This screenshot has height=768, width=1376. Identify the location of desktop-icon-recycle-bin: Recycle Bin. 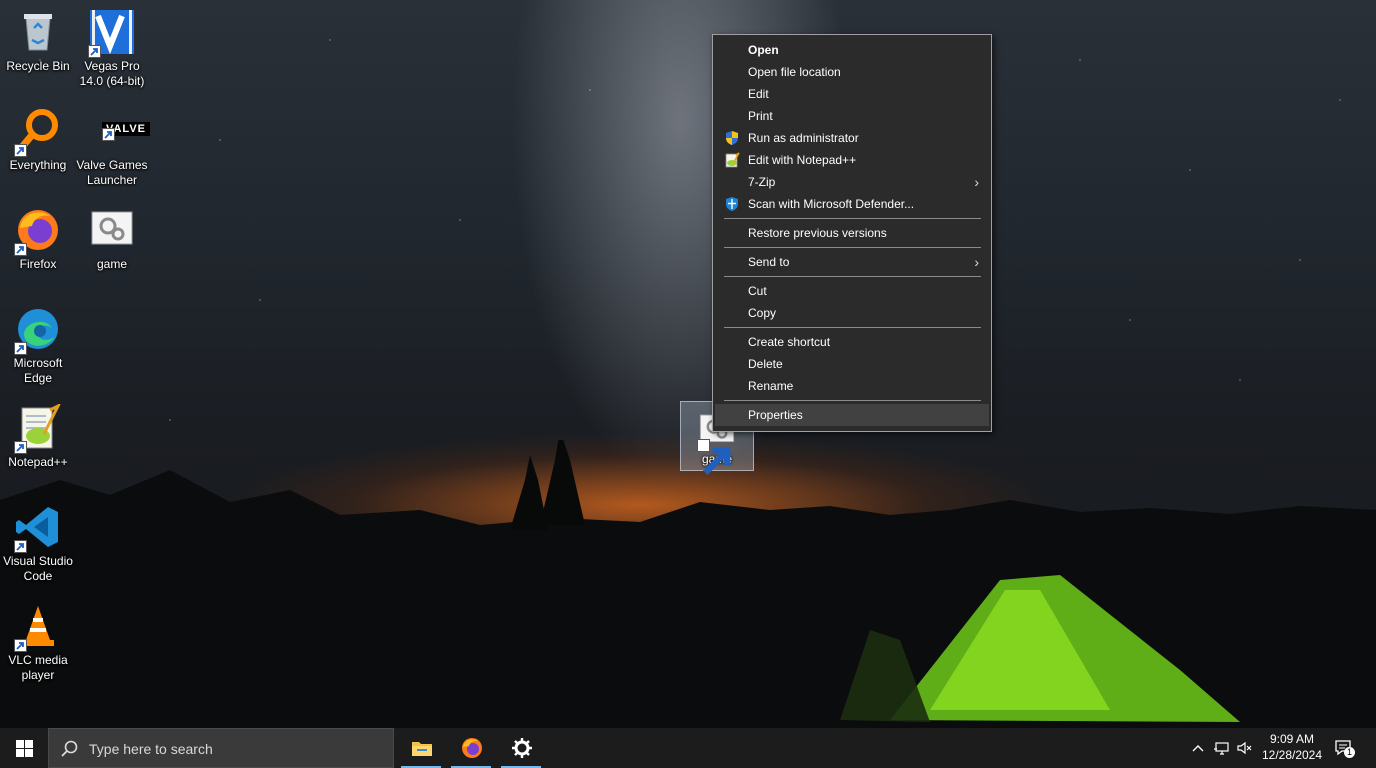
(38, 41).